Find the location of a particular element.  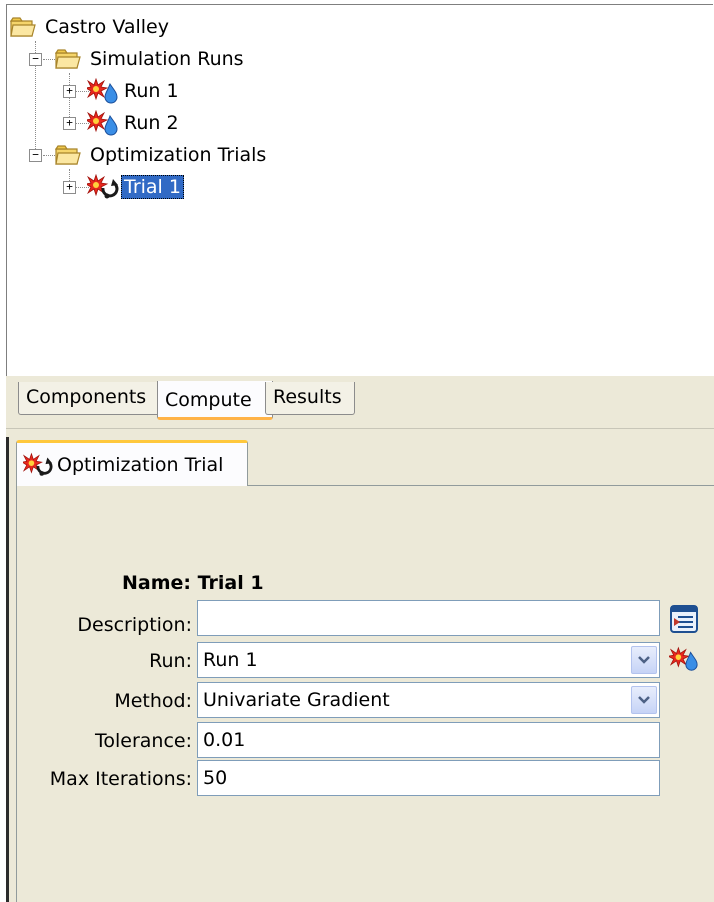

tree-node-root: Castro Valley is located at coordinates (91, 27).